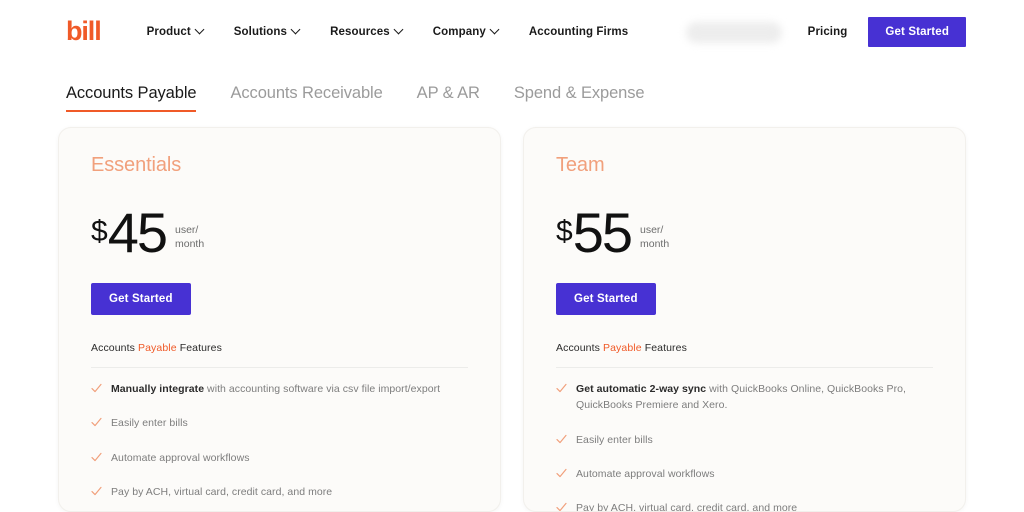  I want to click on header-get-started-button: Get Started, so click(917, 32).